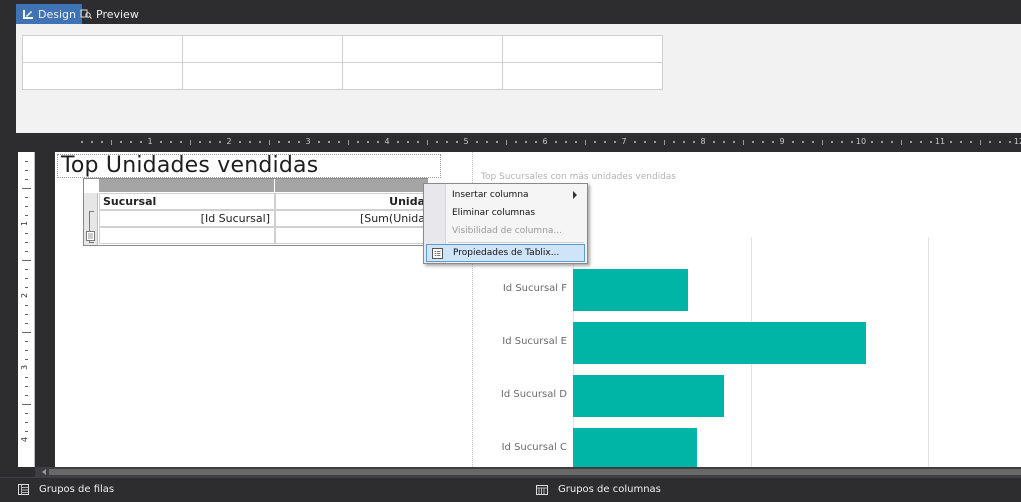 The height and width of the screenshot is (502, 1021). What do you see at coordinates (861, 141) in the screenshot?
I see `ruler-number: 10` at bounding box center [861, 141].